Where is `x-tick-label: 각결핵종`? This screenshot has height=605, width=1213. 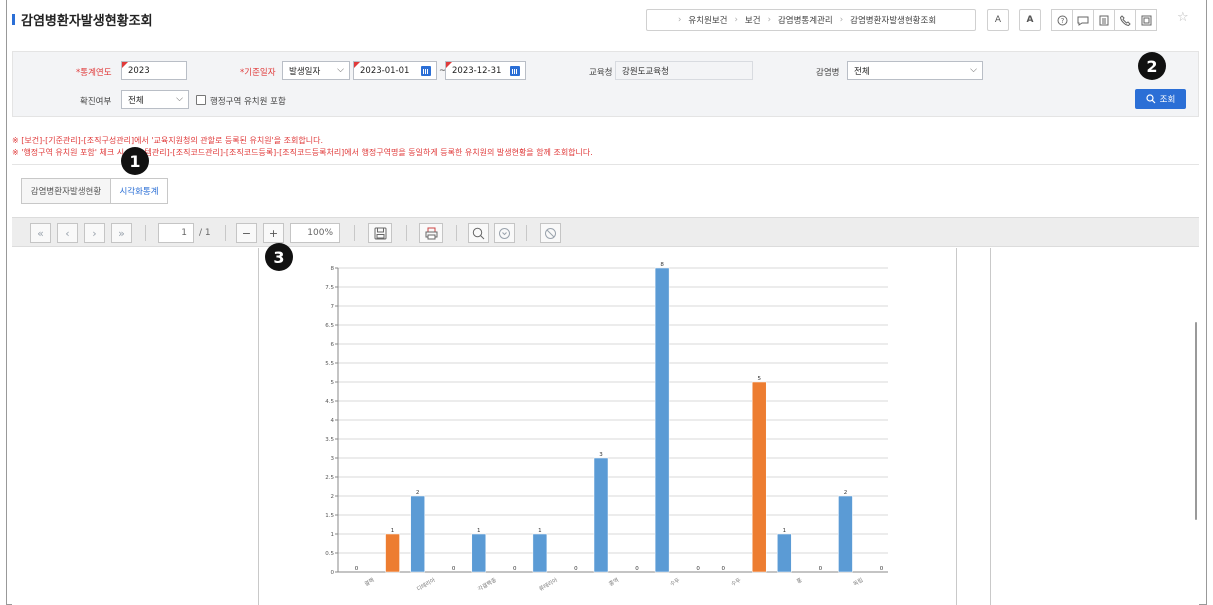
x-tick-label: 각결핵종 is located at coordinates (487, 584).